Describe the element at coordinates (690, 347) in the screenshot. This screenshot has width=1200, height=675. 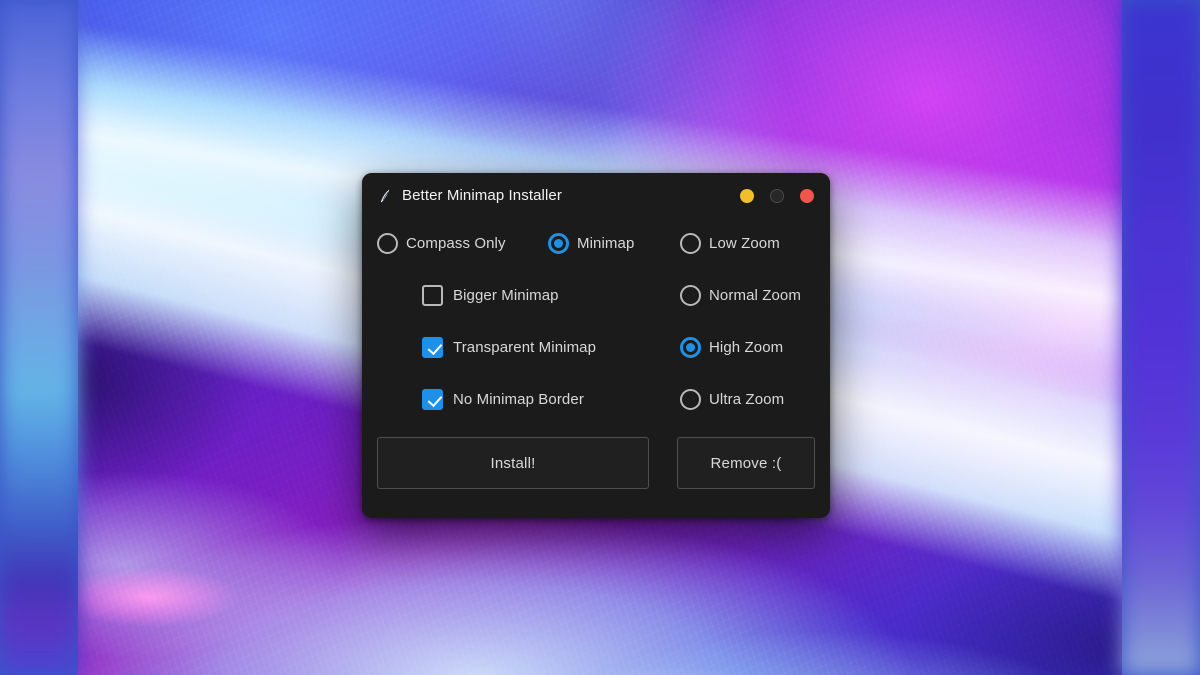
I see `radio-indicator-high-zoom` at that location.